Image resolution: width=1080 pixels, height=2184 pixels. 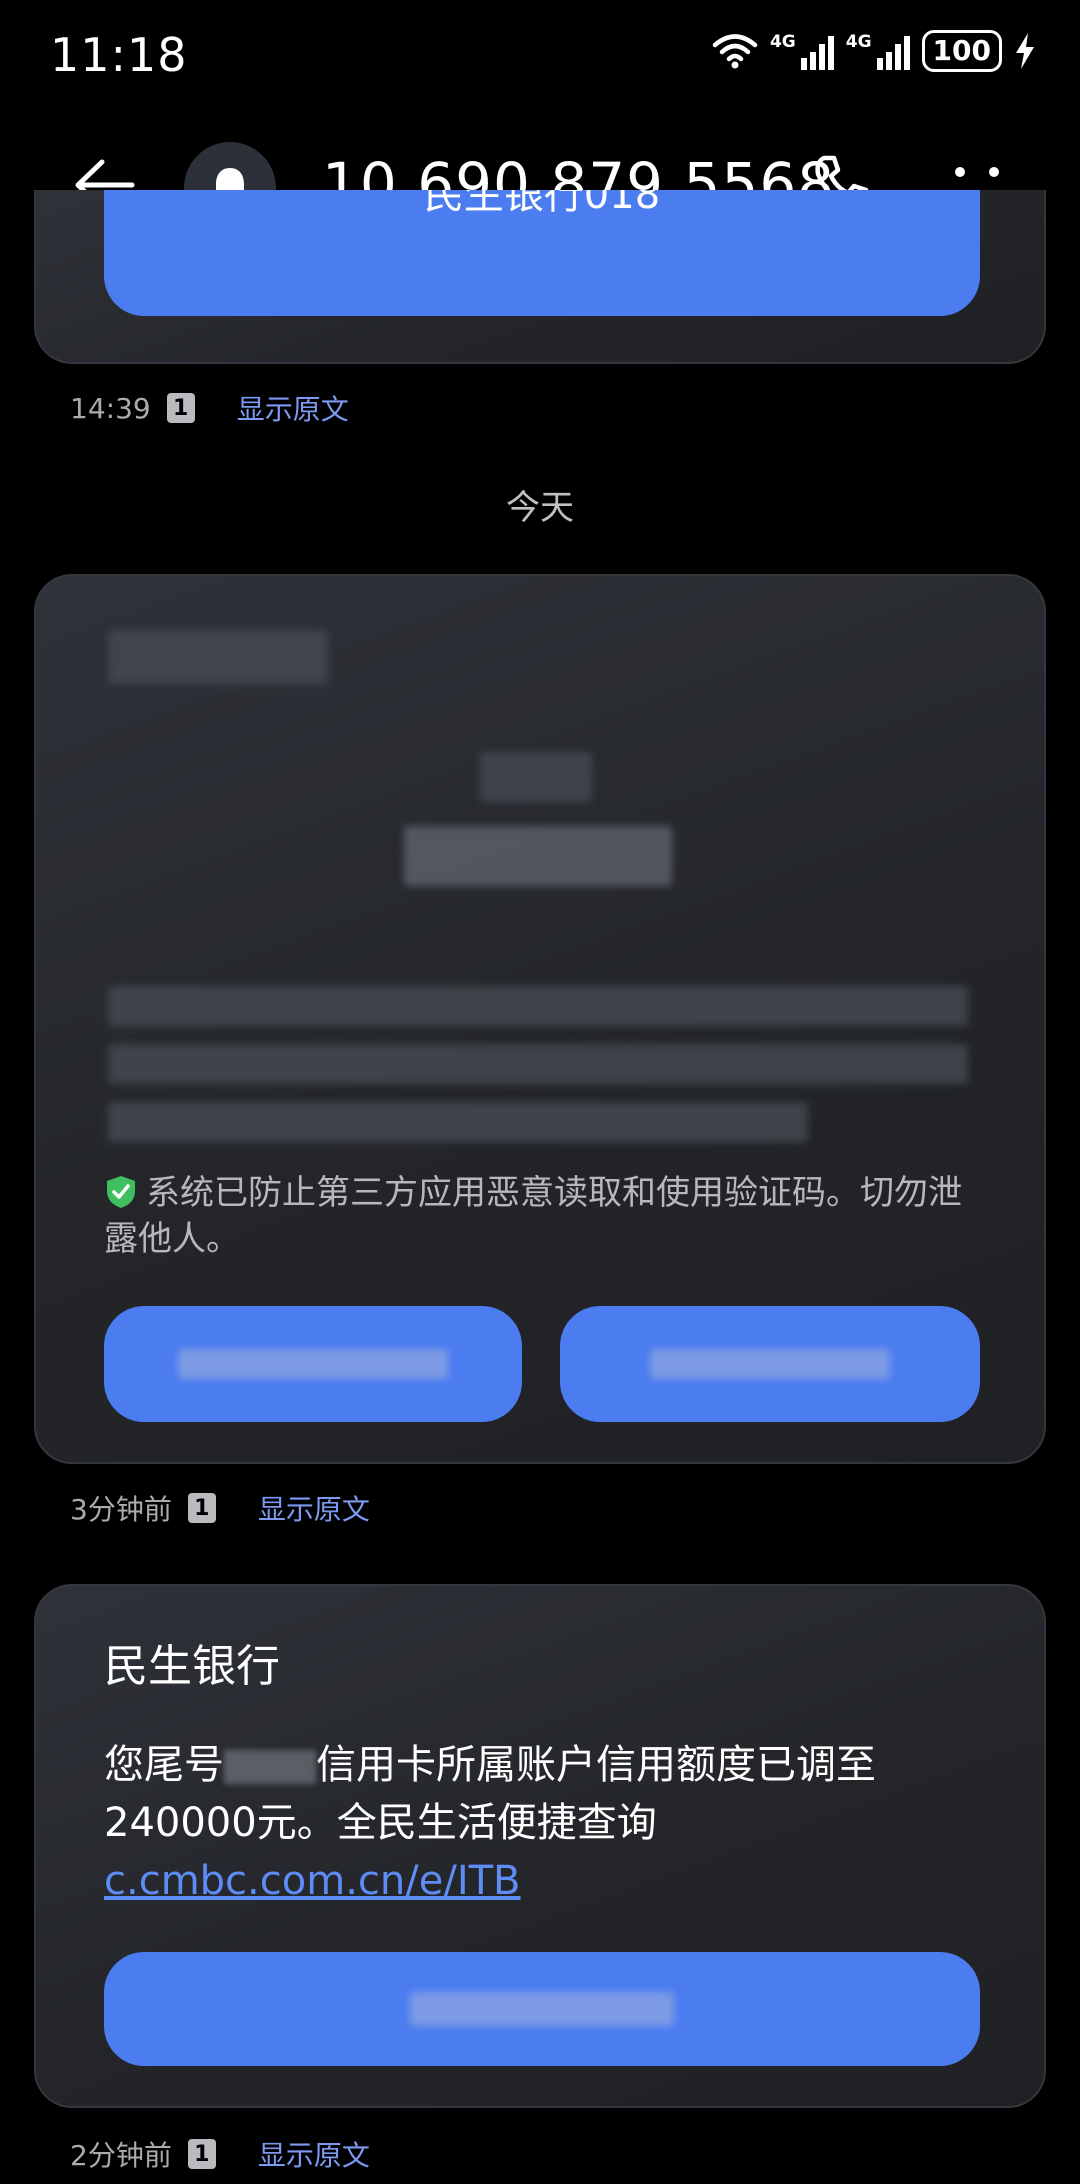 What do you see at coordinates (540, 508) in the screenshot?
I see `date-separator: 今天` at bounding box center [540, 508].